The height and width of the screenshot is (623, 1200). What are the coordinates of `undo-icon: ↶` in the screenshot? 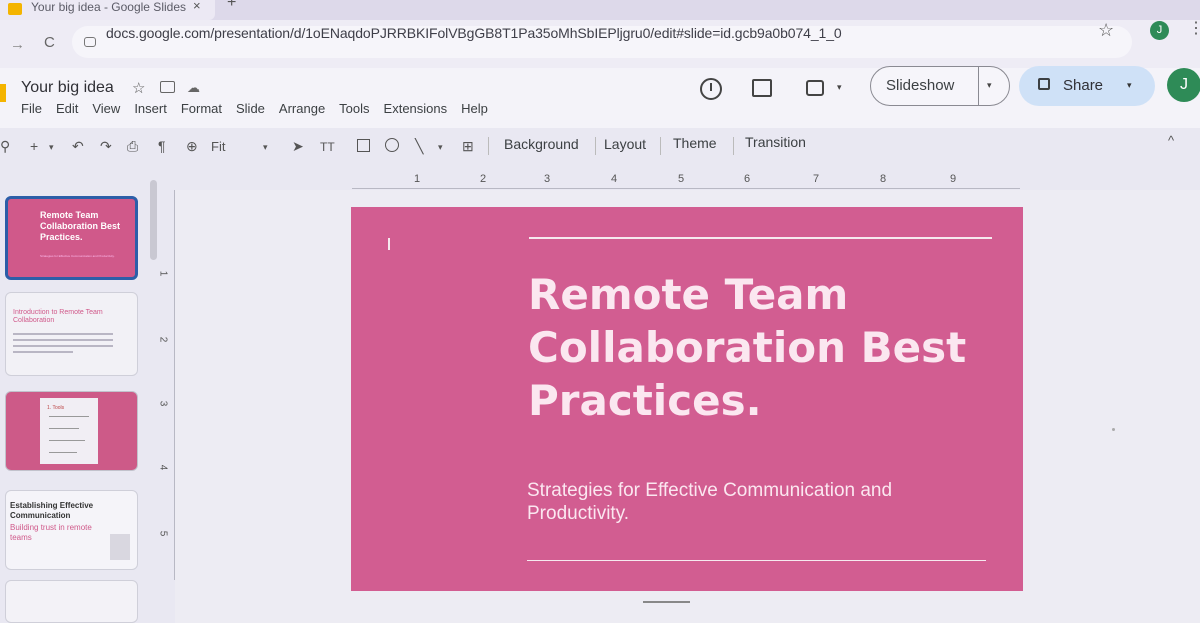 It's located at (78, 146).